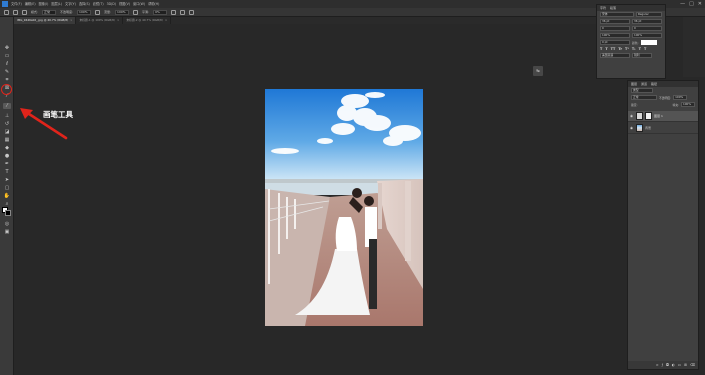 The height and width of the screenshot is (375, 705). I want to click on maximize-button: □, so click(691, 4).